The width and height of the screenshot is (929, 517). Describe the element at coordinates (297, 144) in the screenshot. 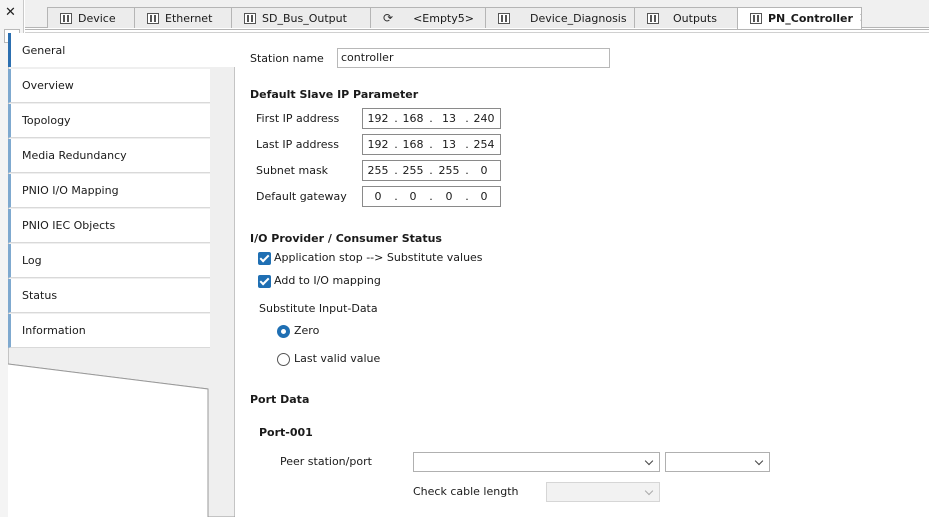

I see `last-ip-label: Last IP address` at that location.